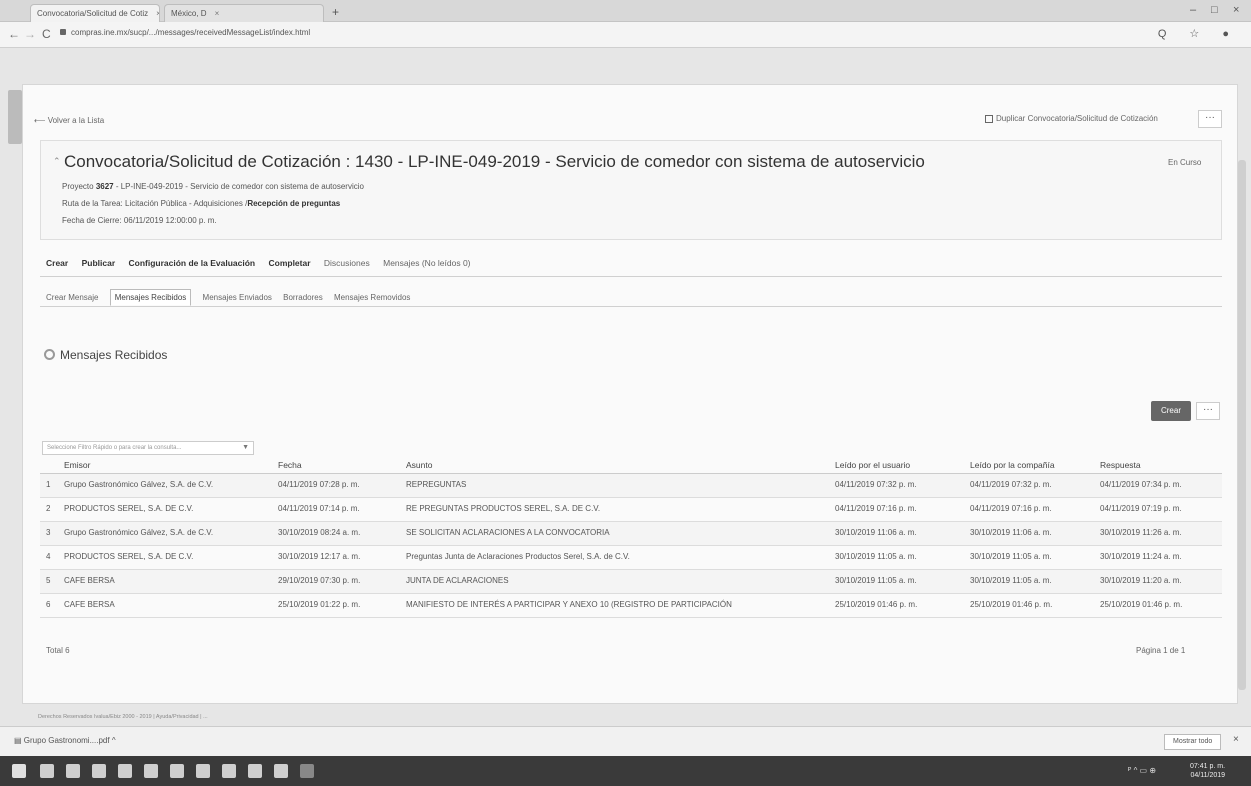  What do you see at coordinates (876, 508) in the screenshot?
I see `cell-leido-usuario: 04/11/2019 07:16 p. m.` at bounding box center [876, 508].